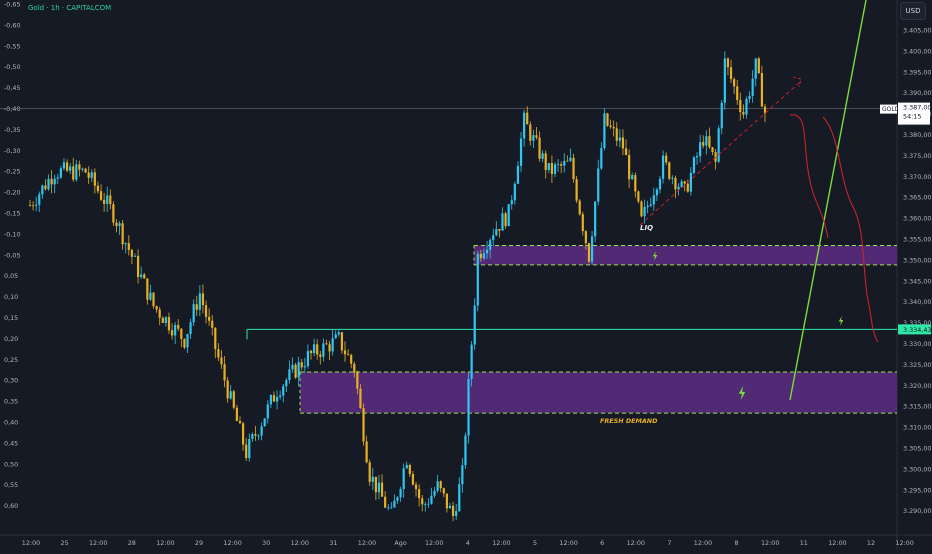 This screenshot has width=932, height=554. I want to click on price-tick-label: 3.325,00, so click(917, 365).